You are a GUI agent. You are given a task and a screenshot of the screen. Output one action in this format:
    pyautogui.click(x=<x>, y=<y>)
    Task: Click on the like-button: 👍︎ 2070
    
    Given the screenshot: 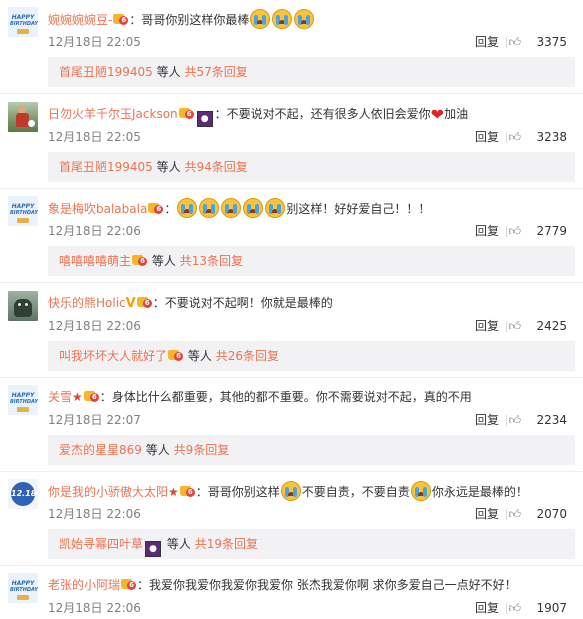 What is the action you would take?
    pyautogui.click(x=537, y=514)
    